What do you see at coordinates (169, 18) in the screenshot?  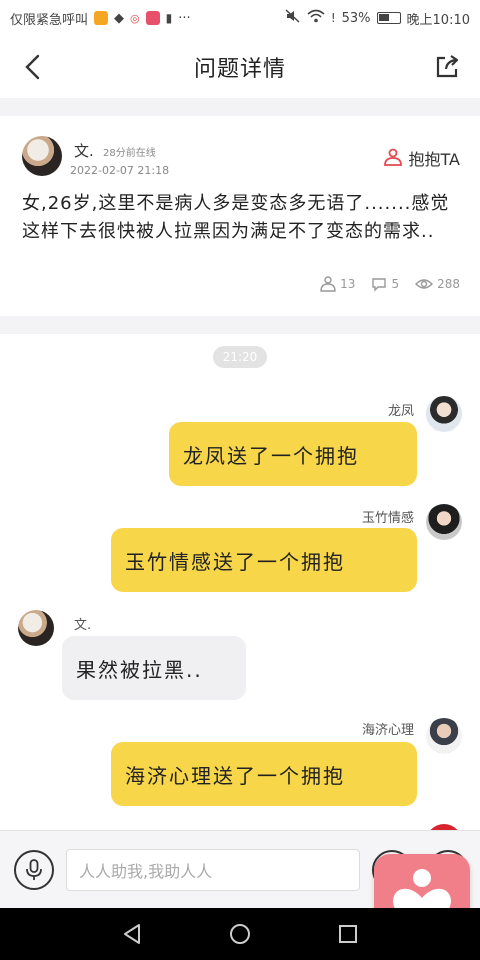 I see `sim-icon: ▮` at bounding box center [169, 18].